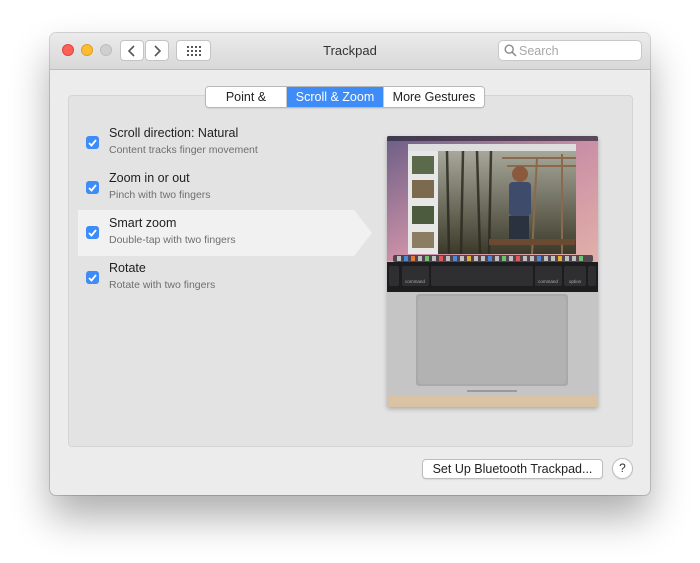 Image resolution: width=700 pixels, height=563 pixels. Describe the element at coordinates (160, 195) in the screenshot. I see `option-description: Pinch with two fingers` at that location.